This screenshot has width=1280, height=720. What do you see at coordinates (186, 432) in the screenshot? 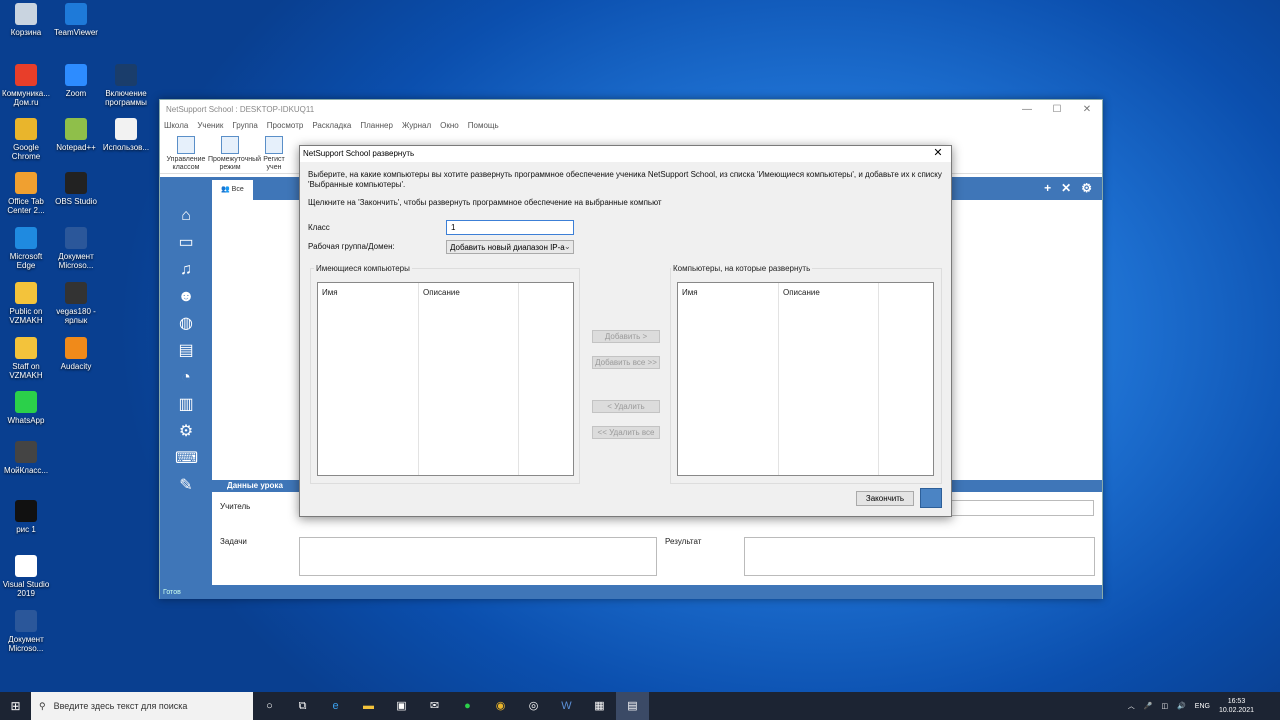
I see `devices-icon: ⚙` at bounding box center [186, 432].